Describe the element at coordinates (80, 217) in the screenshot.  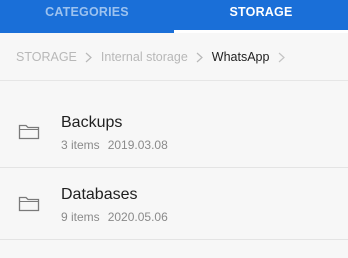
I see `folder-item-count: 9 items` at that location.